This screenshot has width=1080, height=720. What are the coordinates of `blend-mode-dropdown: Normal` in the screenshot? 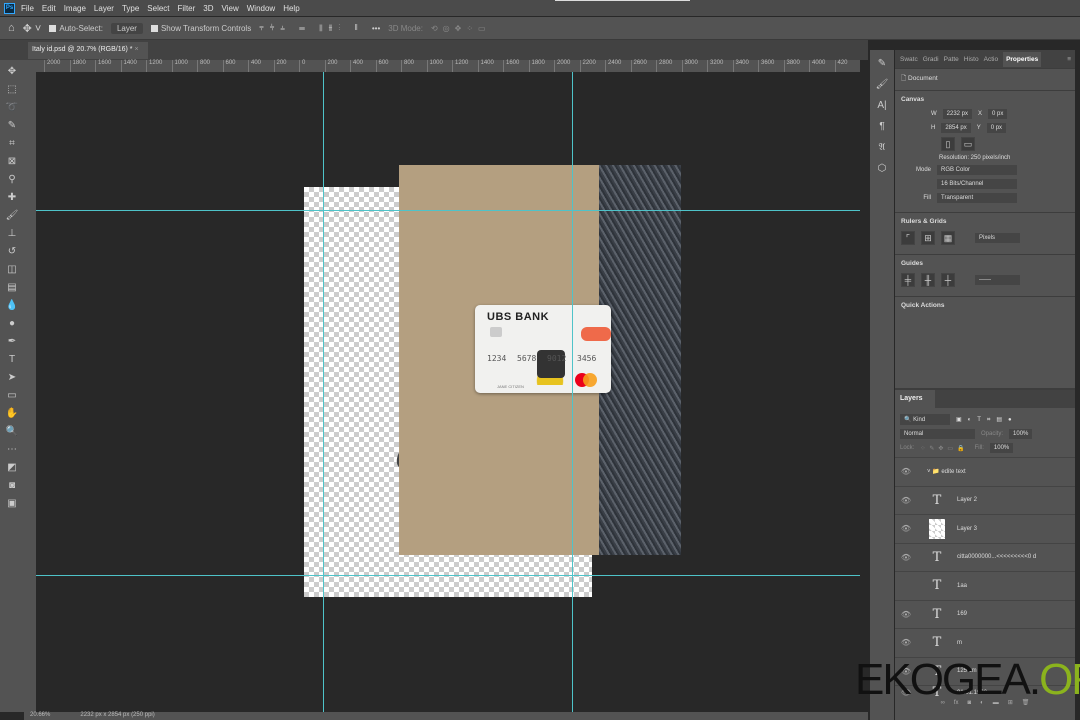 It's located at (937, 434).